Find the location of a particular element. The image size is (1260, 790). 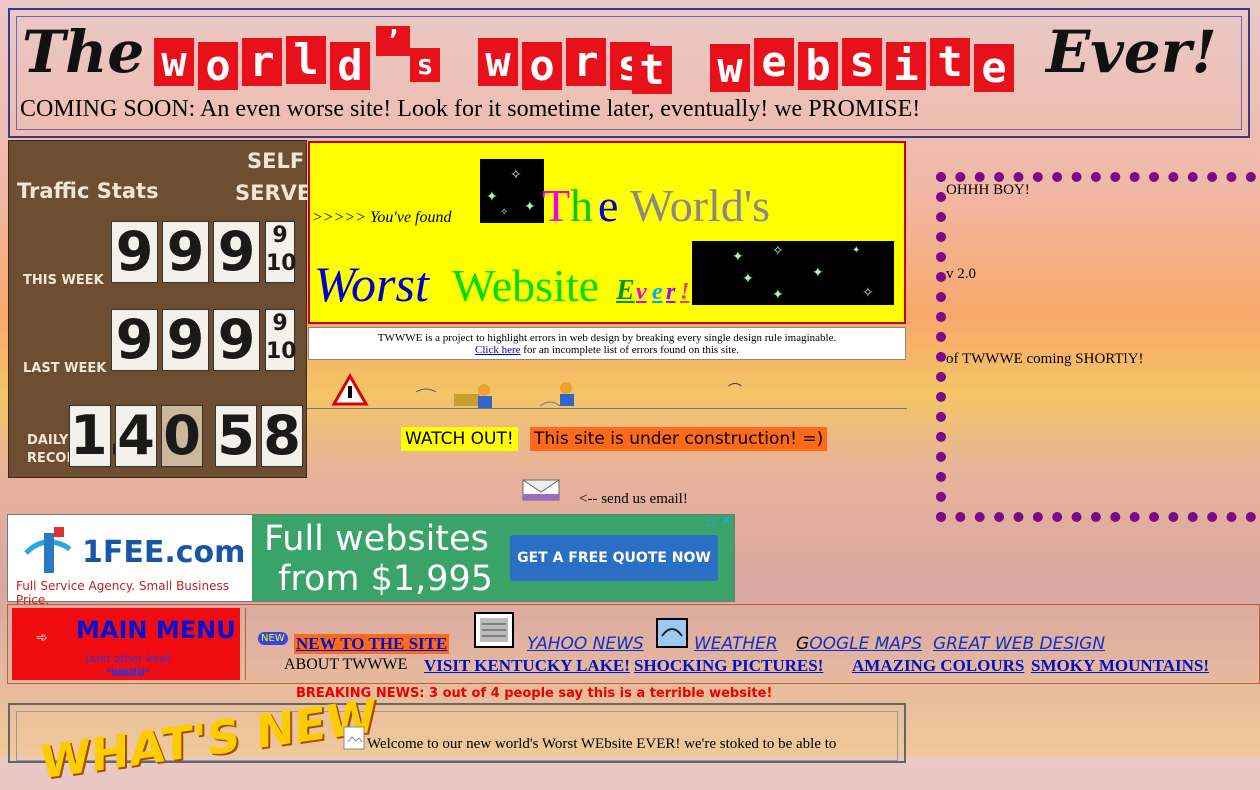

side-line-1: OHHH BOY! is located at coordinates (988, 190).